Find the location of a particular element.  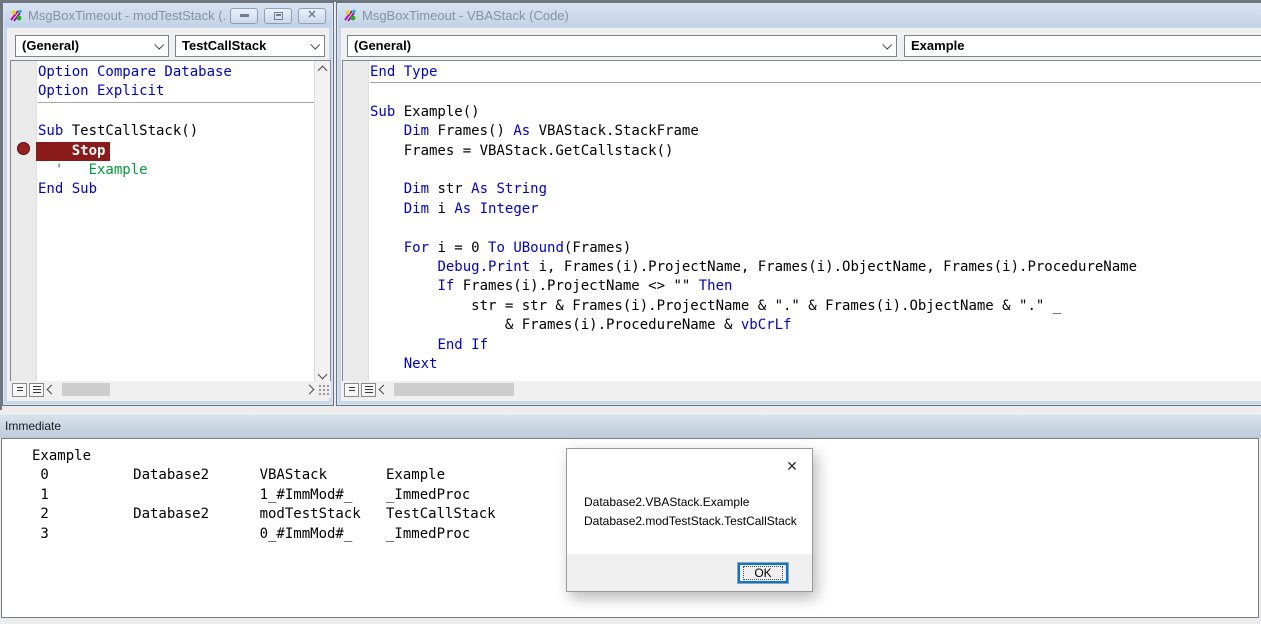

dialog-footer: OK is located at coordinates (689, 572).